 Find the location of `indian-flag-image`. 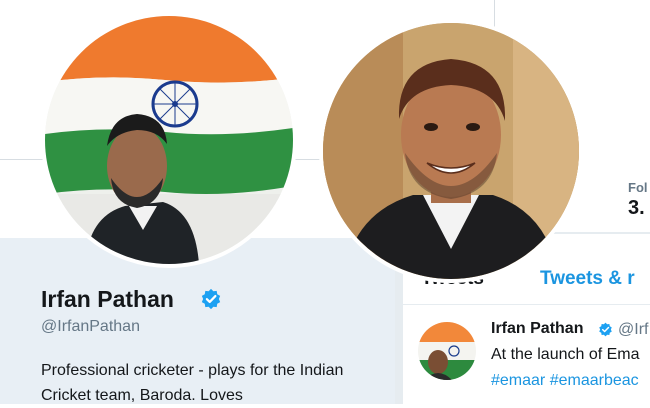

indian-flag-image is located at coordinates (447, 351).